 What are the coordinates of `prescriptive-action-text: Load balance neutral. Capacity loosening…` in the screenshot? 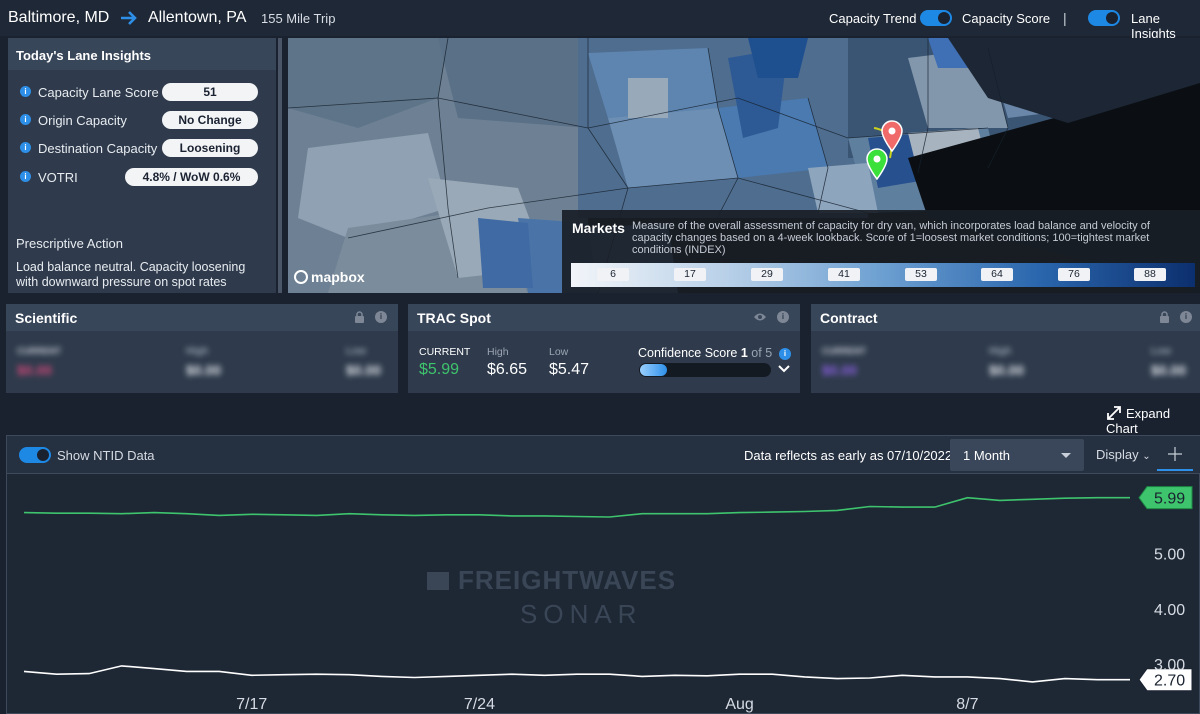 It's located at (131, 274).